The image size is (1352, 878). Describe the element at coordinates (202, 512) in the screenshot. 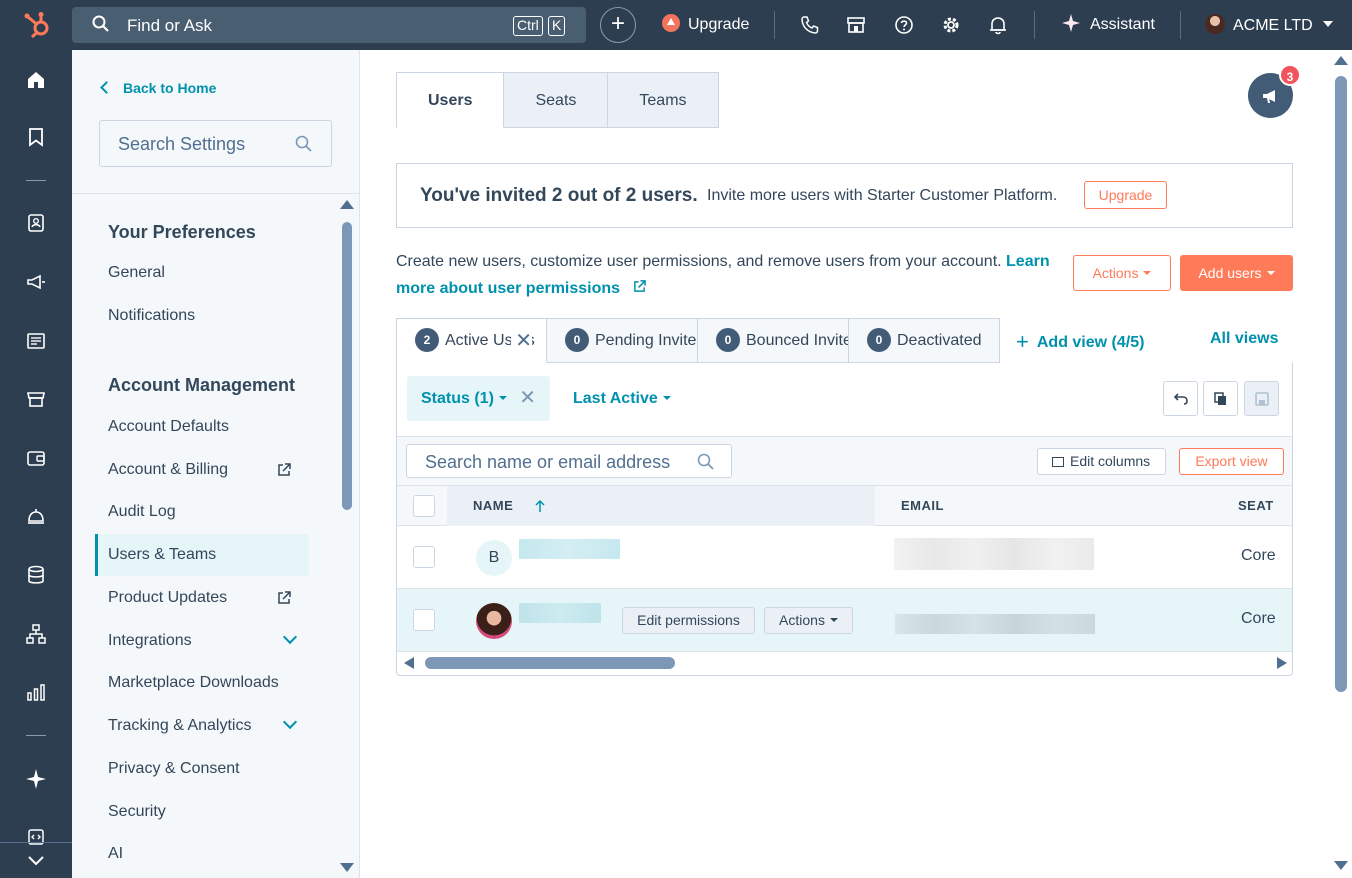

I see `settings-item-audit-log: Audit Log` at that location.